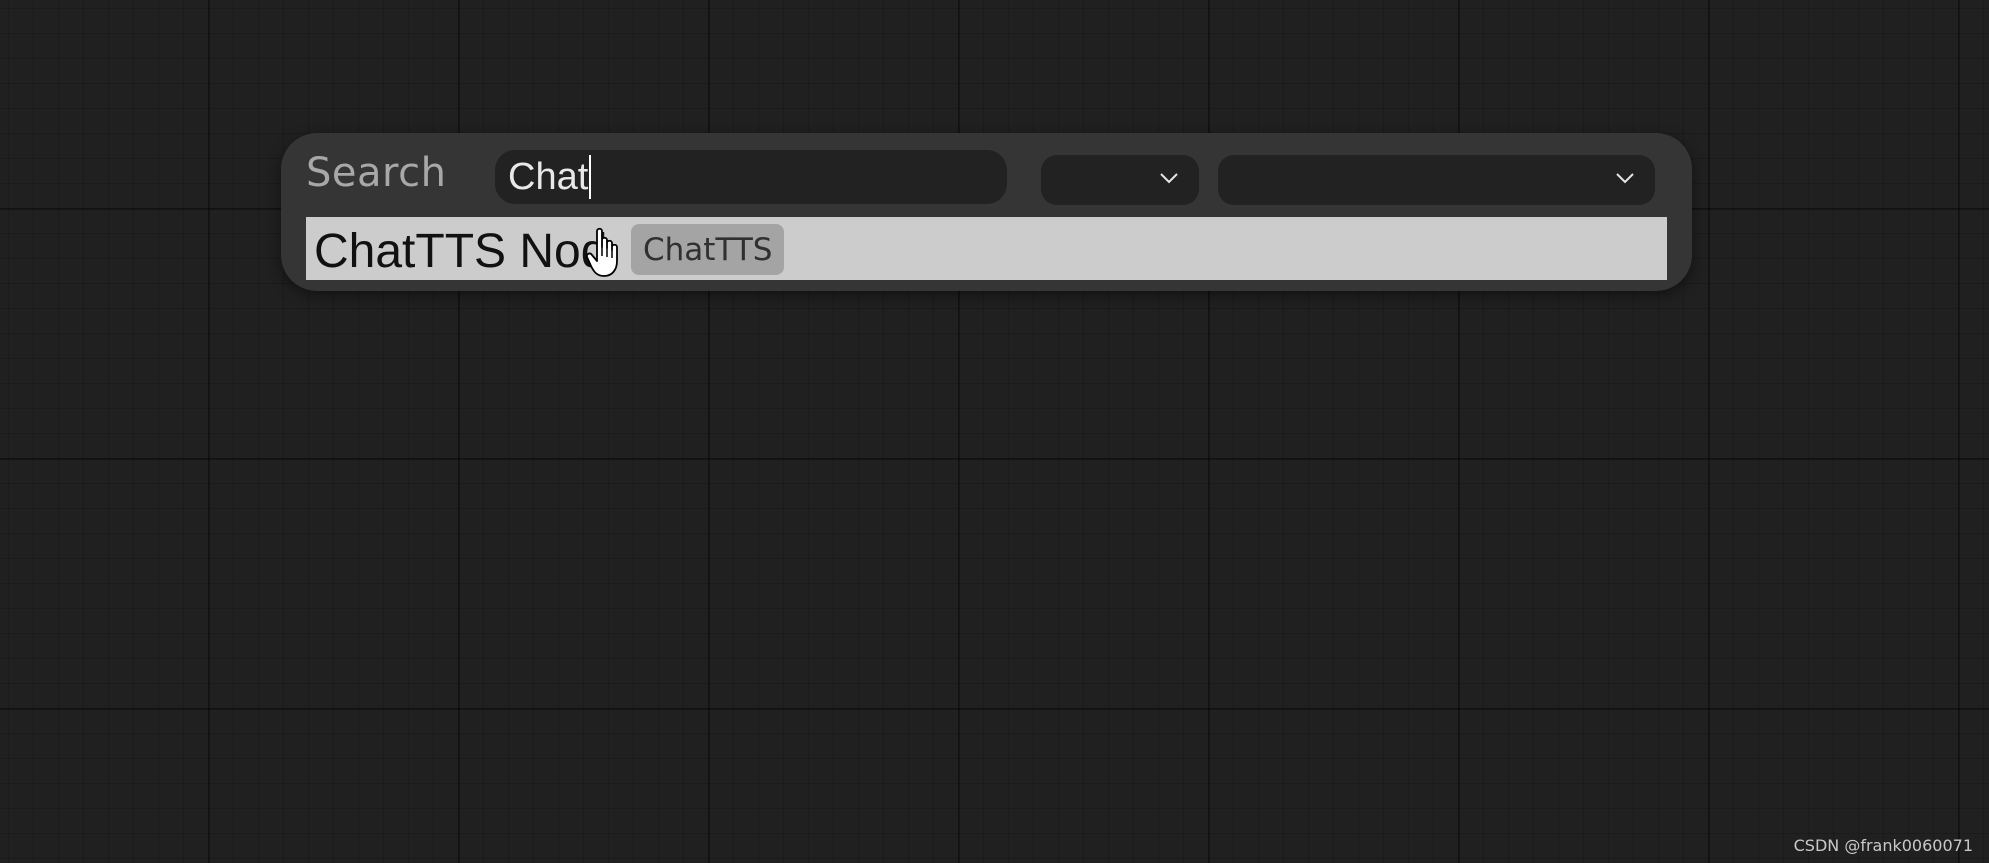 The image size is (1989, 863). I want to click on watermark-text: CSDN @frank0060071, so click(1883, 845).